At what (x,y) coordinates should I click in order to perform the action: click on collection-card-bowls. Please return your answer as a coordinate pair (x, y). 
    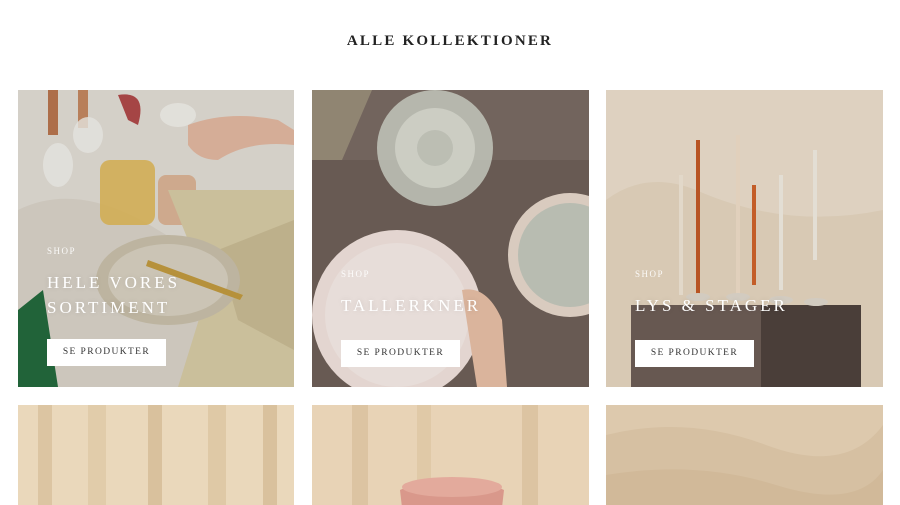
    Looking at the image, I should click on (450, 455).